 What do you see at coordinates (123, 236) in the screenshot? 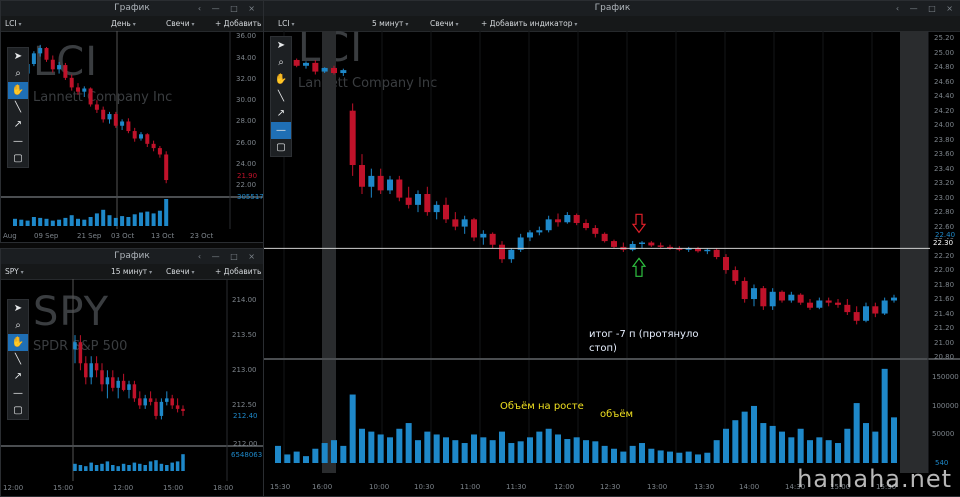
I see `time-axis-label: 03 Oct` at bounding box center [123, 236].